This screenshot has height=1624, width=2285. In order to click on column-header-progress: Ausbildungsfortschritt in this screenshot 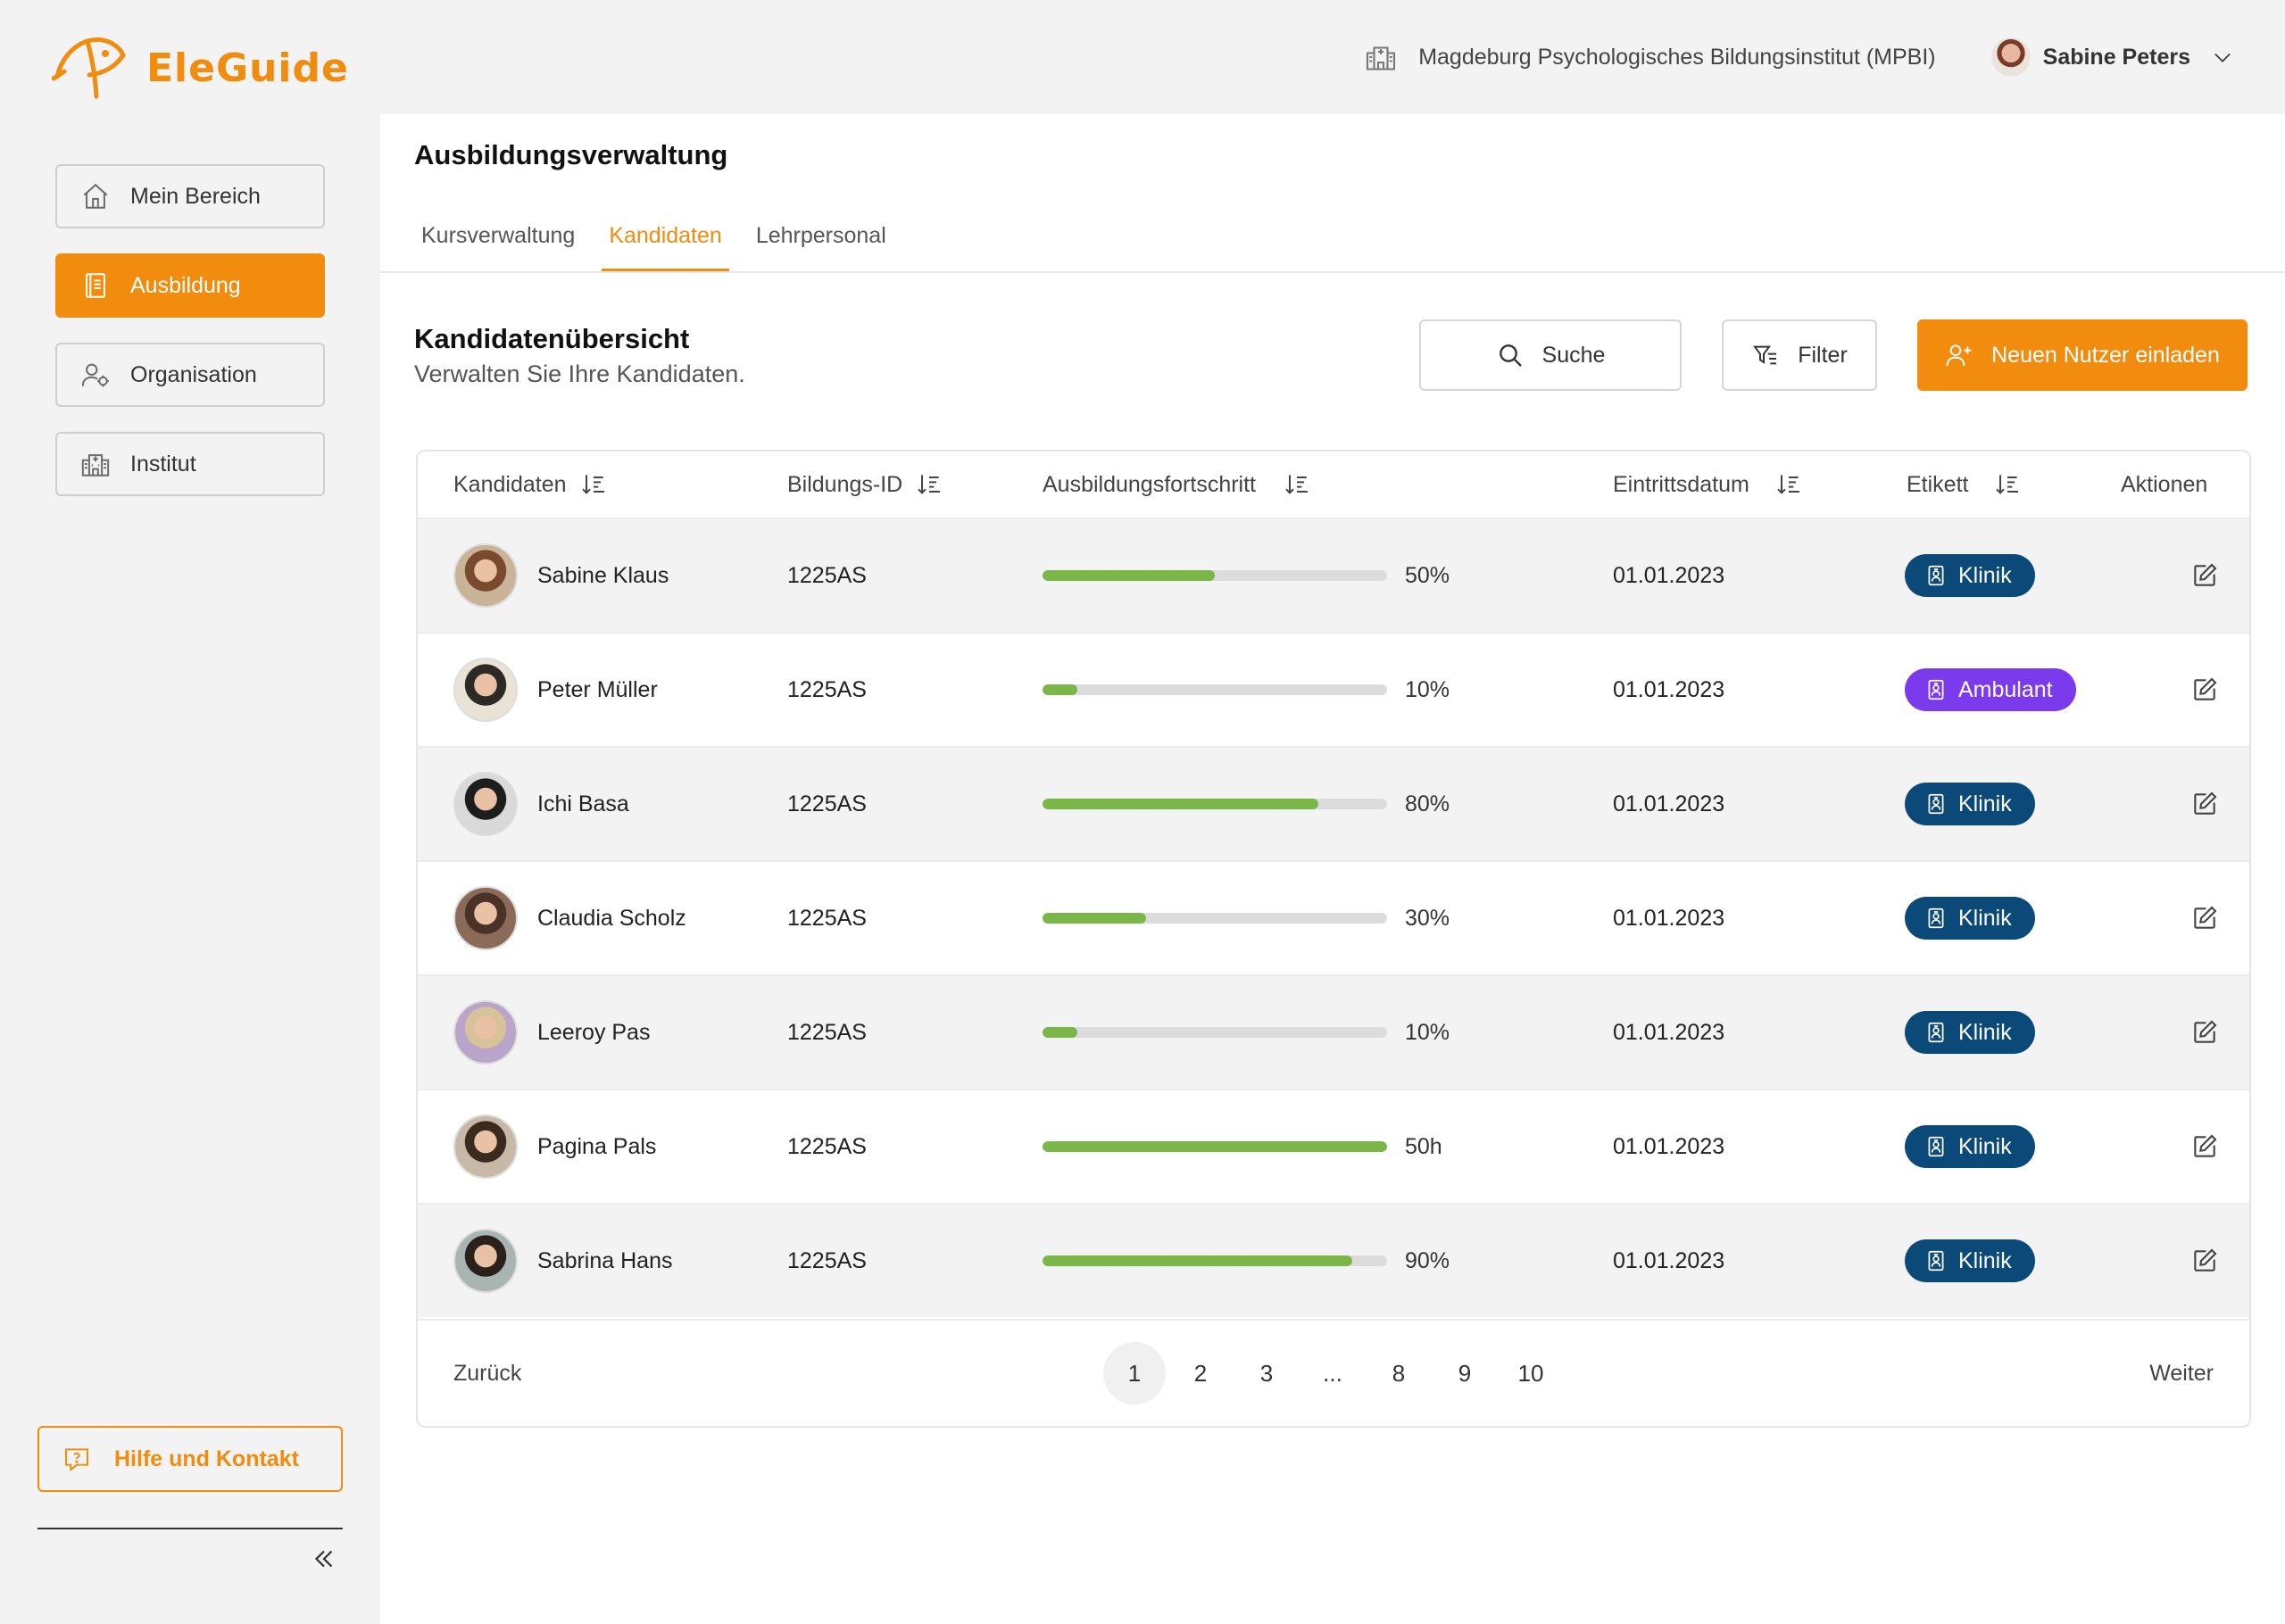, I will do `click(1177, 484)`.